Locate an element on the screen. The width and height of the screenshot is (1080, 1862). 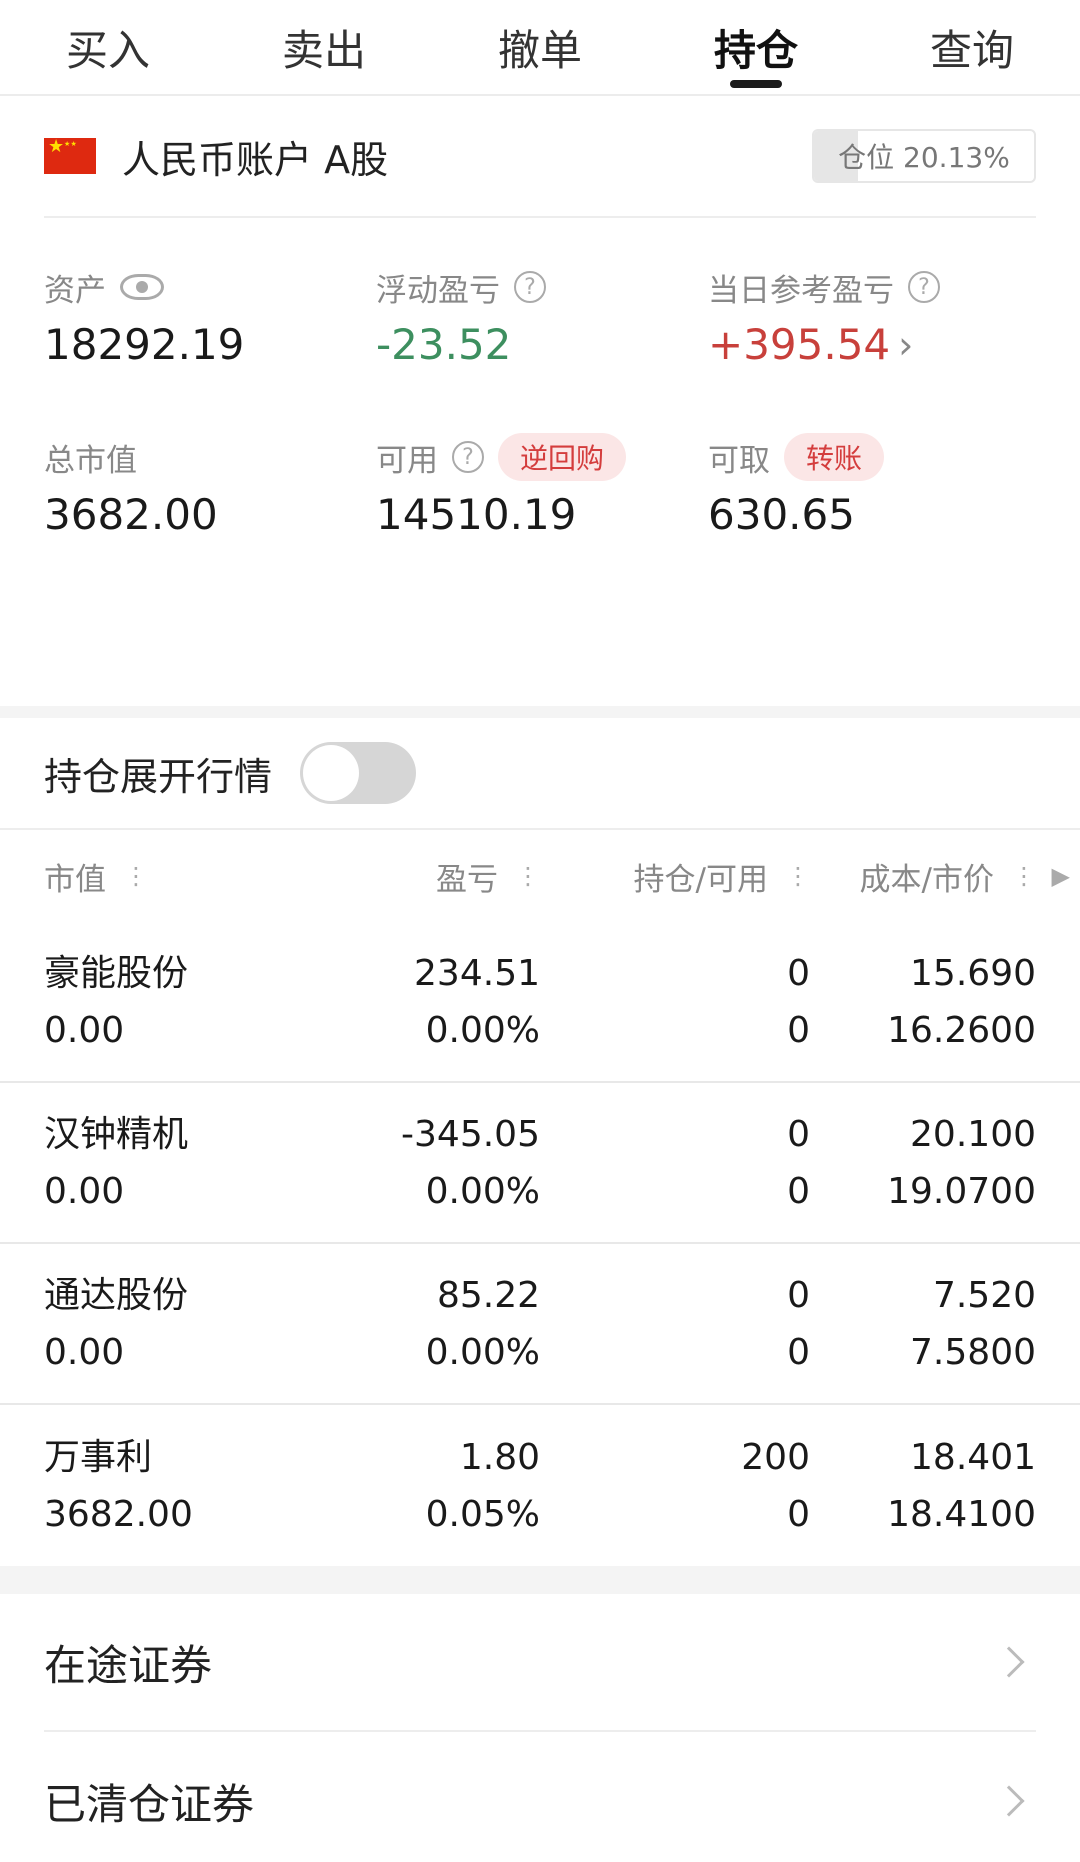
stock-name: 通达股份 is located at coordinates (116, 1295).